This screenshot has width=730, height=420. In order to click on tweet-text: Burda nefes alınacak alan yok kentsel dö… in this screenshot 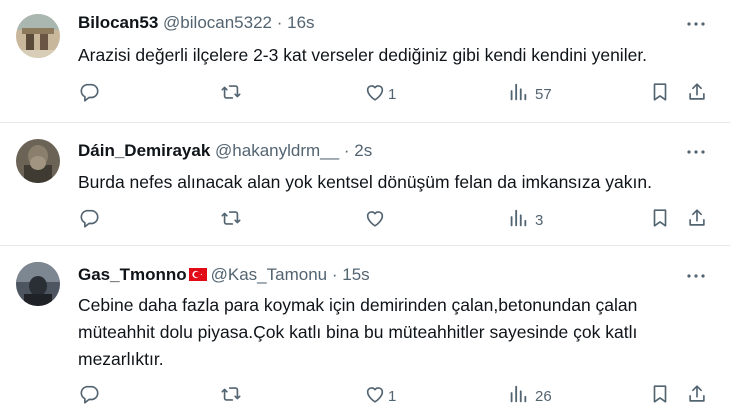, I will do `click(365, 182)`.